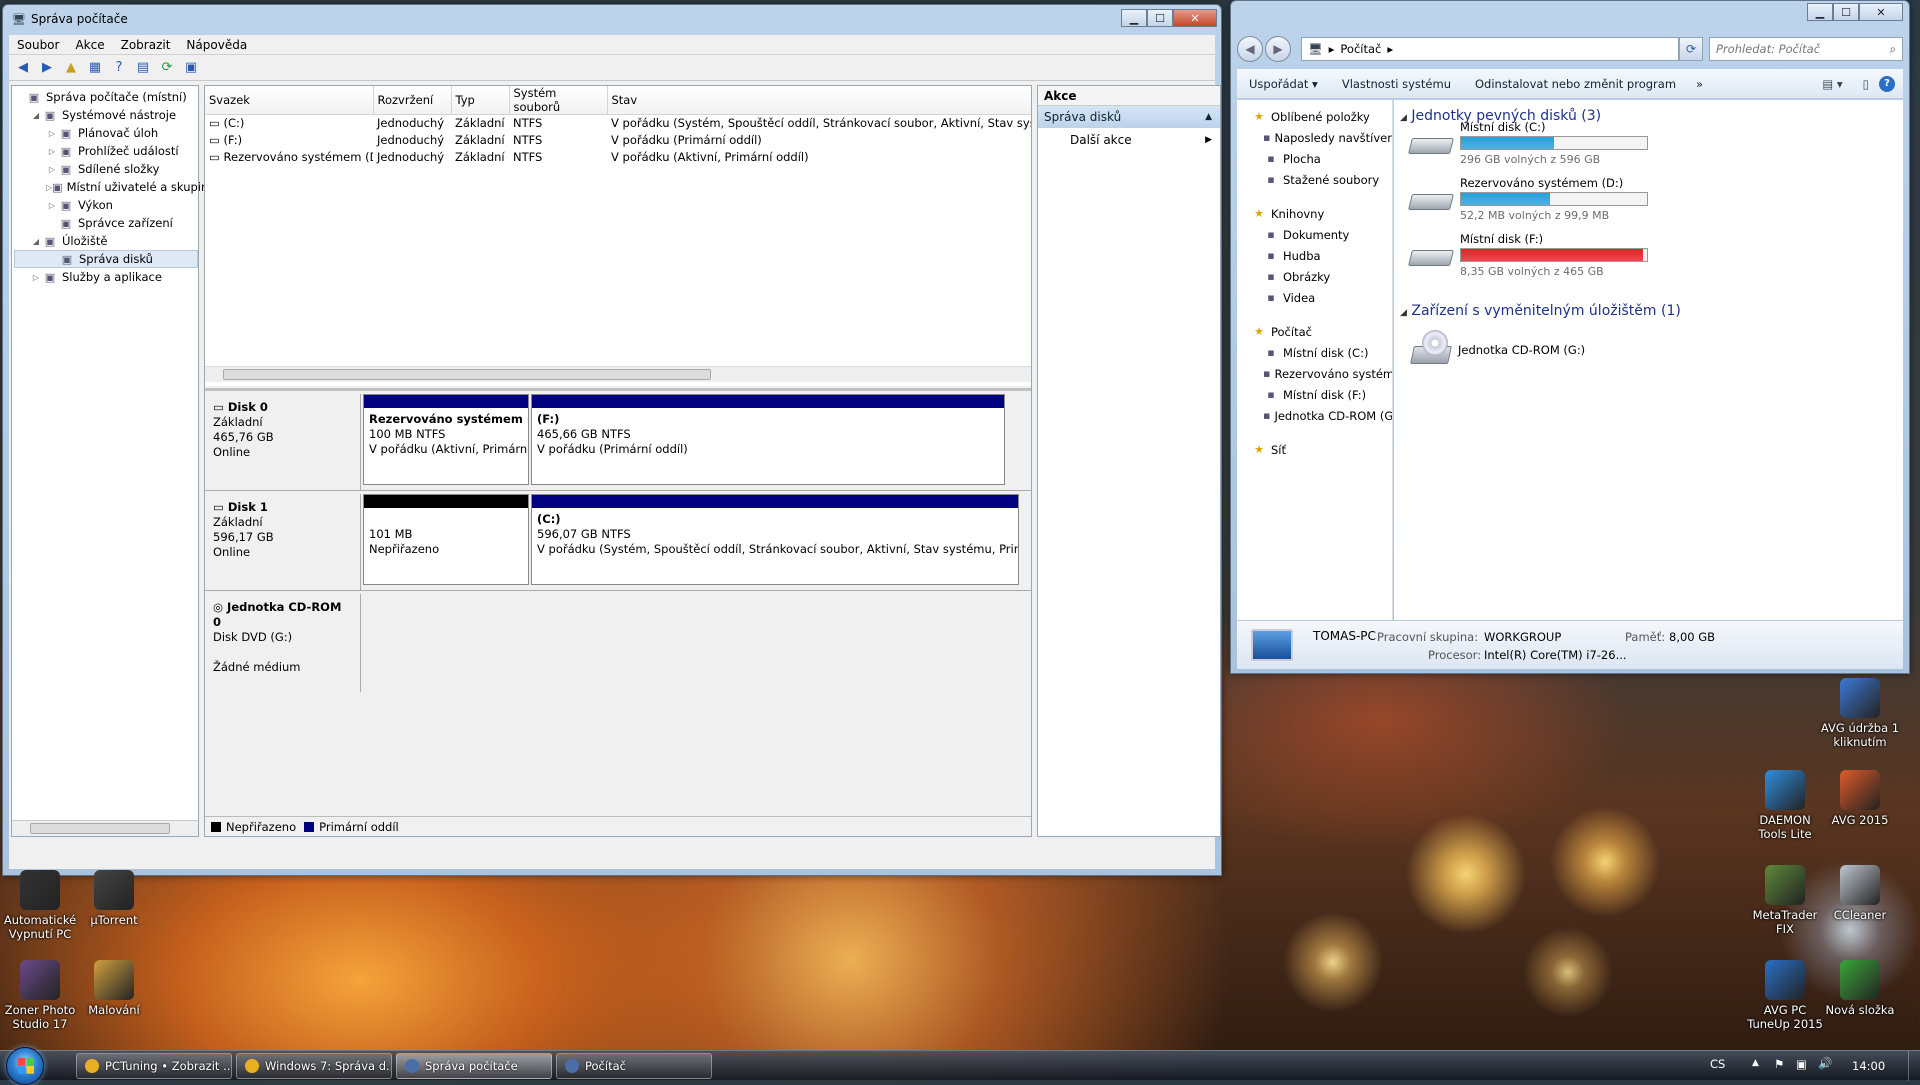  I want to click on col-filesystem: Systém souborů, so click(558, 100).